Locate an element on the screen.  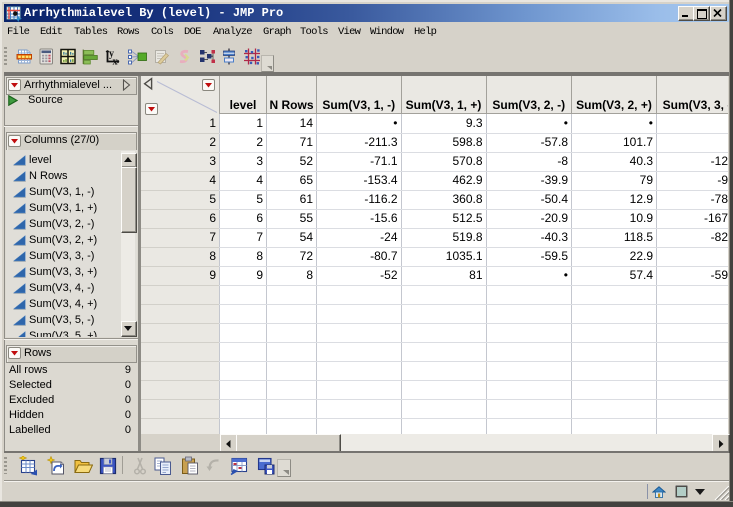
svg-text: x is located at coordinates (114, 60).